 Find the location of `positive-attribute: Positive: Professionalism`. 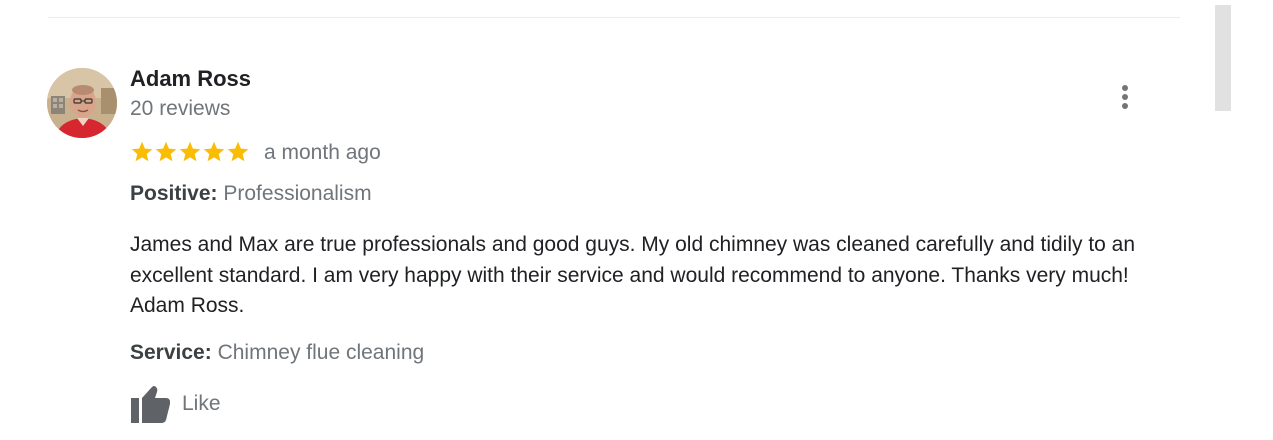

positive-attribute: Positive: Professionalism is located at coordinates (251, 194).